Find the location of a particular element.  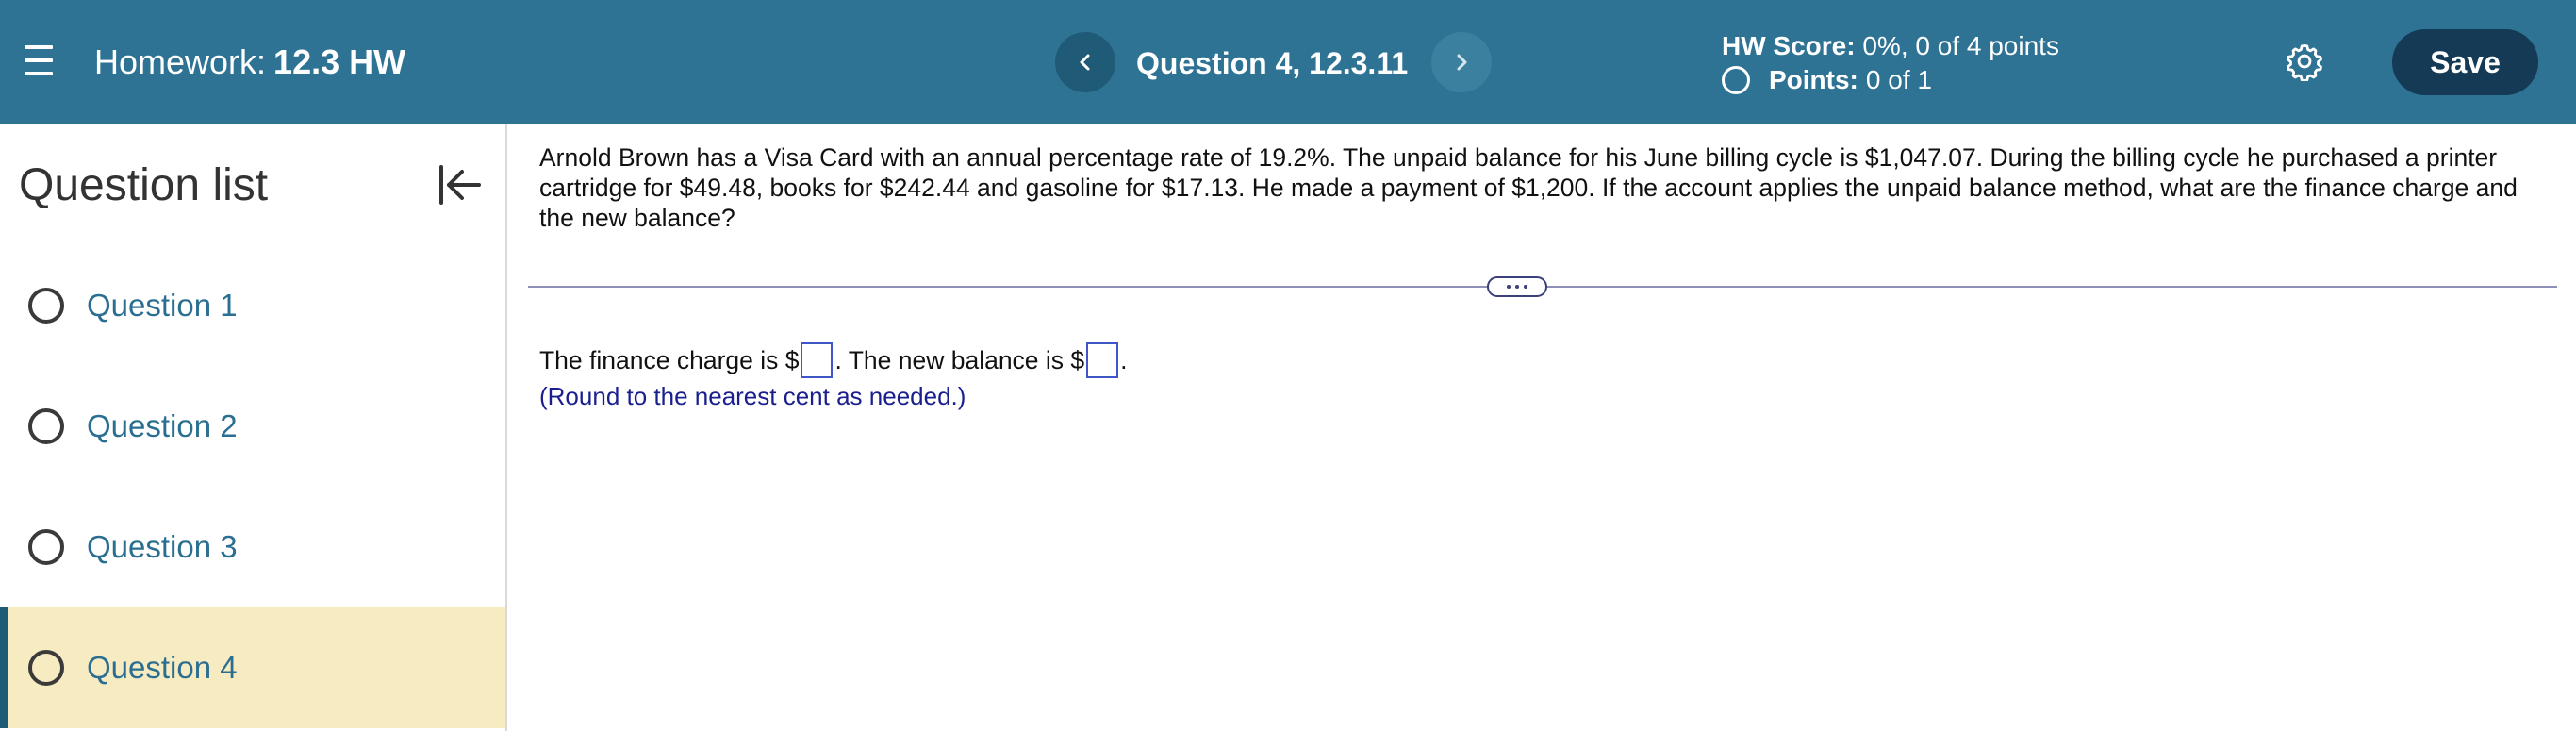

finance-charge-label: The finance charge is $ is located at coordinates (669, 360).